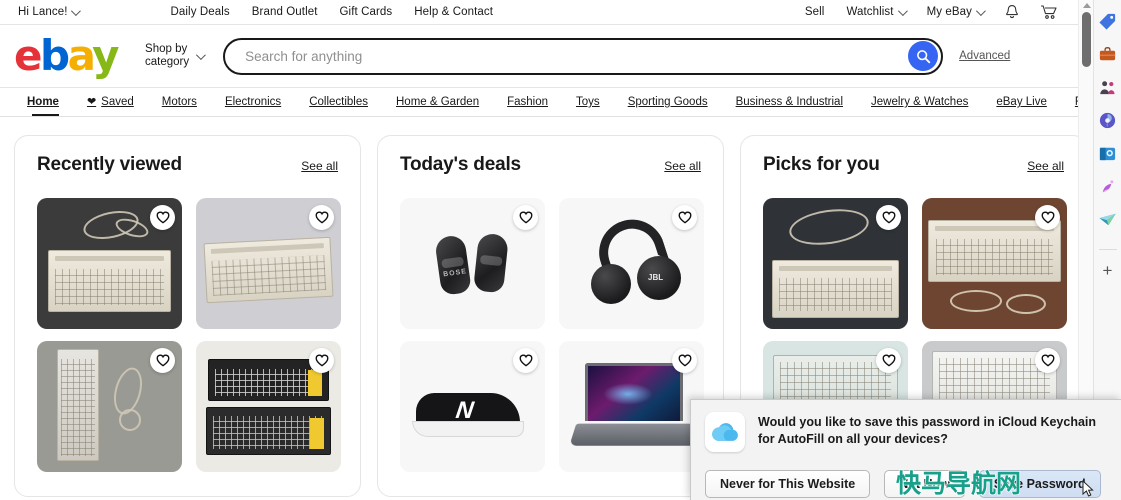  What do you see at coordinates (453, 12) in the screenshot?
I see `nav-help-contact: Help & Contact` at bounding box center [453, 12].